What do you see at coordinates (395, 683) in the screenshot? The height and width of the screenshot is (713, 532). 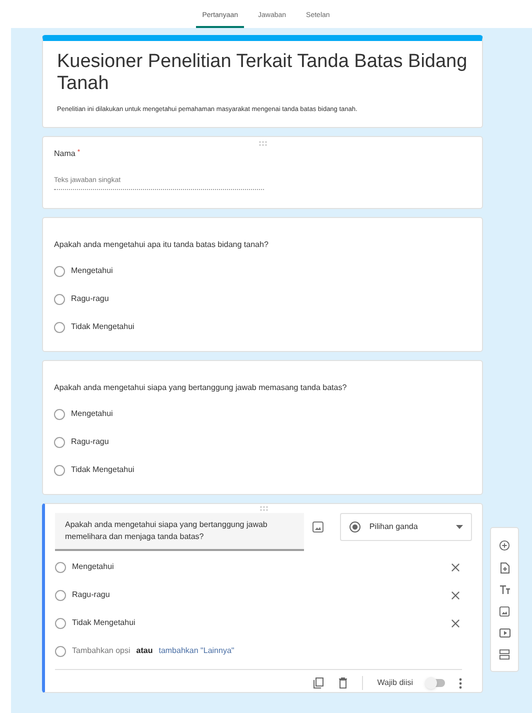 I see `required-label: Wajib diisi` at bounding box center [395, 683].